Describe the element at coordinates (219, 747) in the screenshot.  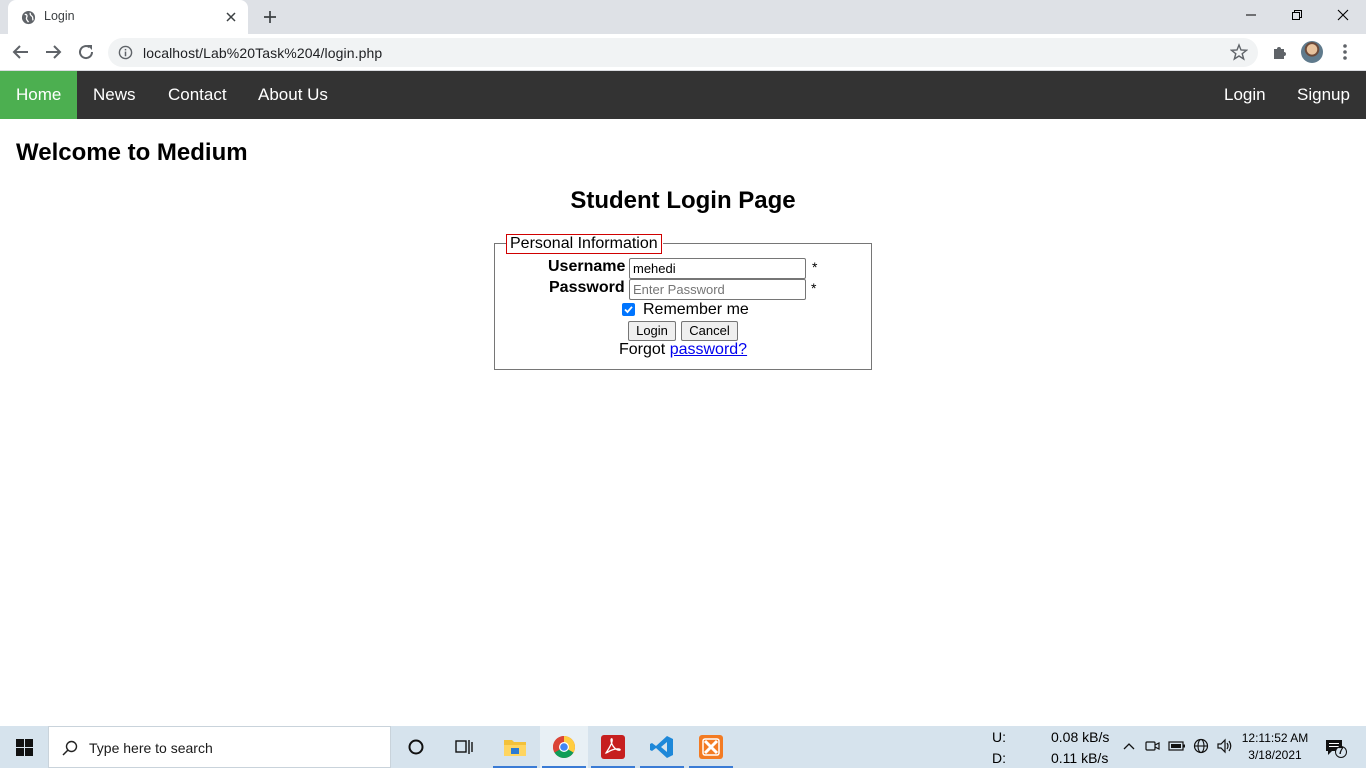
I see `taskbar-search-box: Type here to search` at that location.